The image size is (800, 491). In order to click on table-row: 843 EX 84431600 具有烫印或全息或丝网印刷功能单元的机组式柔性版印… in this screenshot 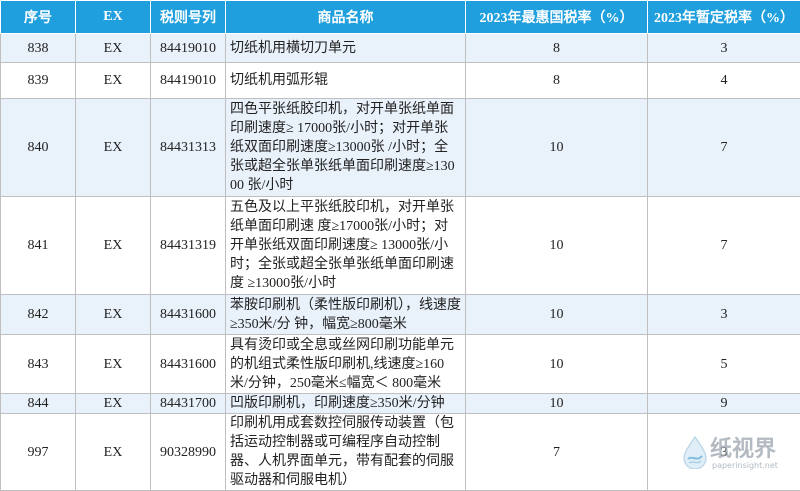, I will do `click(400, 364)`.